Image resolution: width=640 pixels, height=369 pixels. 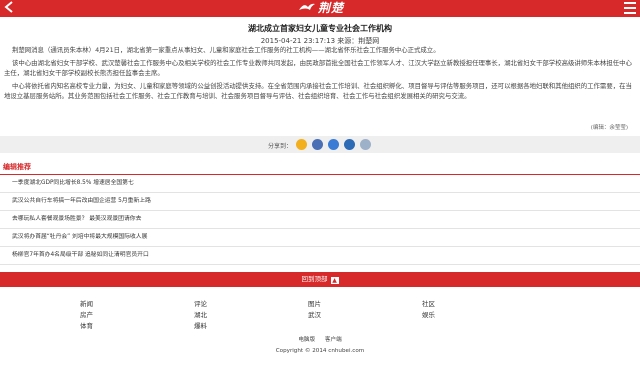 I want to click on recommend-header: 编辑推荐, so click(x=320, y=166).